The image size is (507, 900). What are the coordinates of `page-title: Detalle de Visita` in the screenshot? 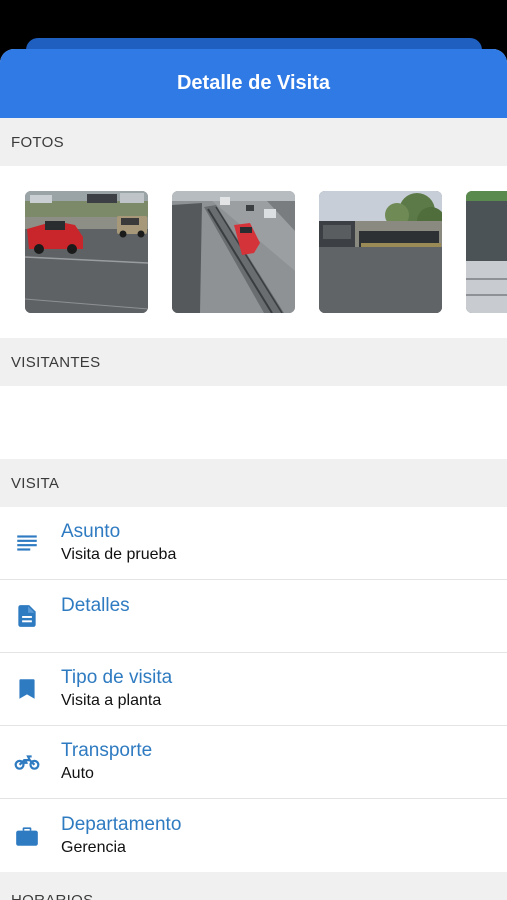 It's located at (253, 83).